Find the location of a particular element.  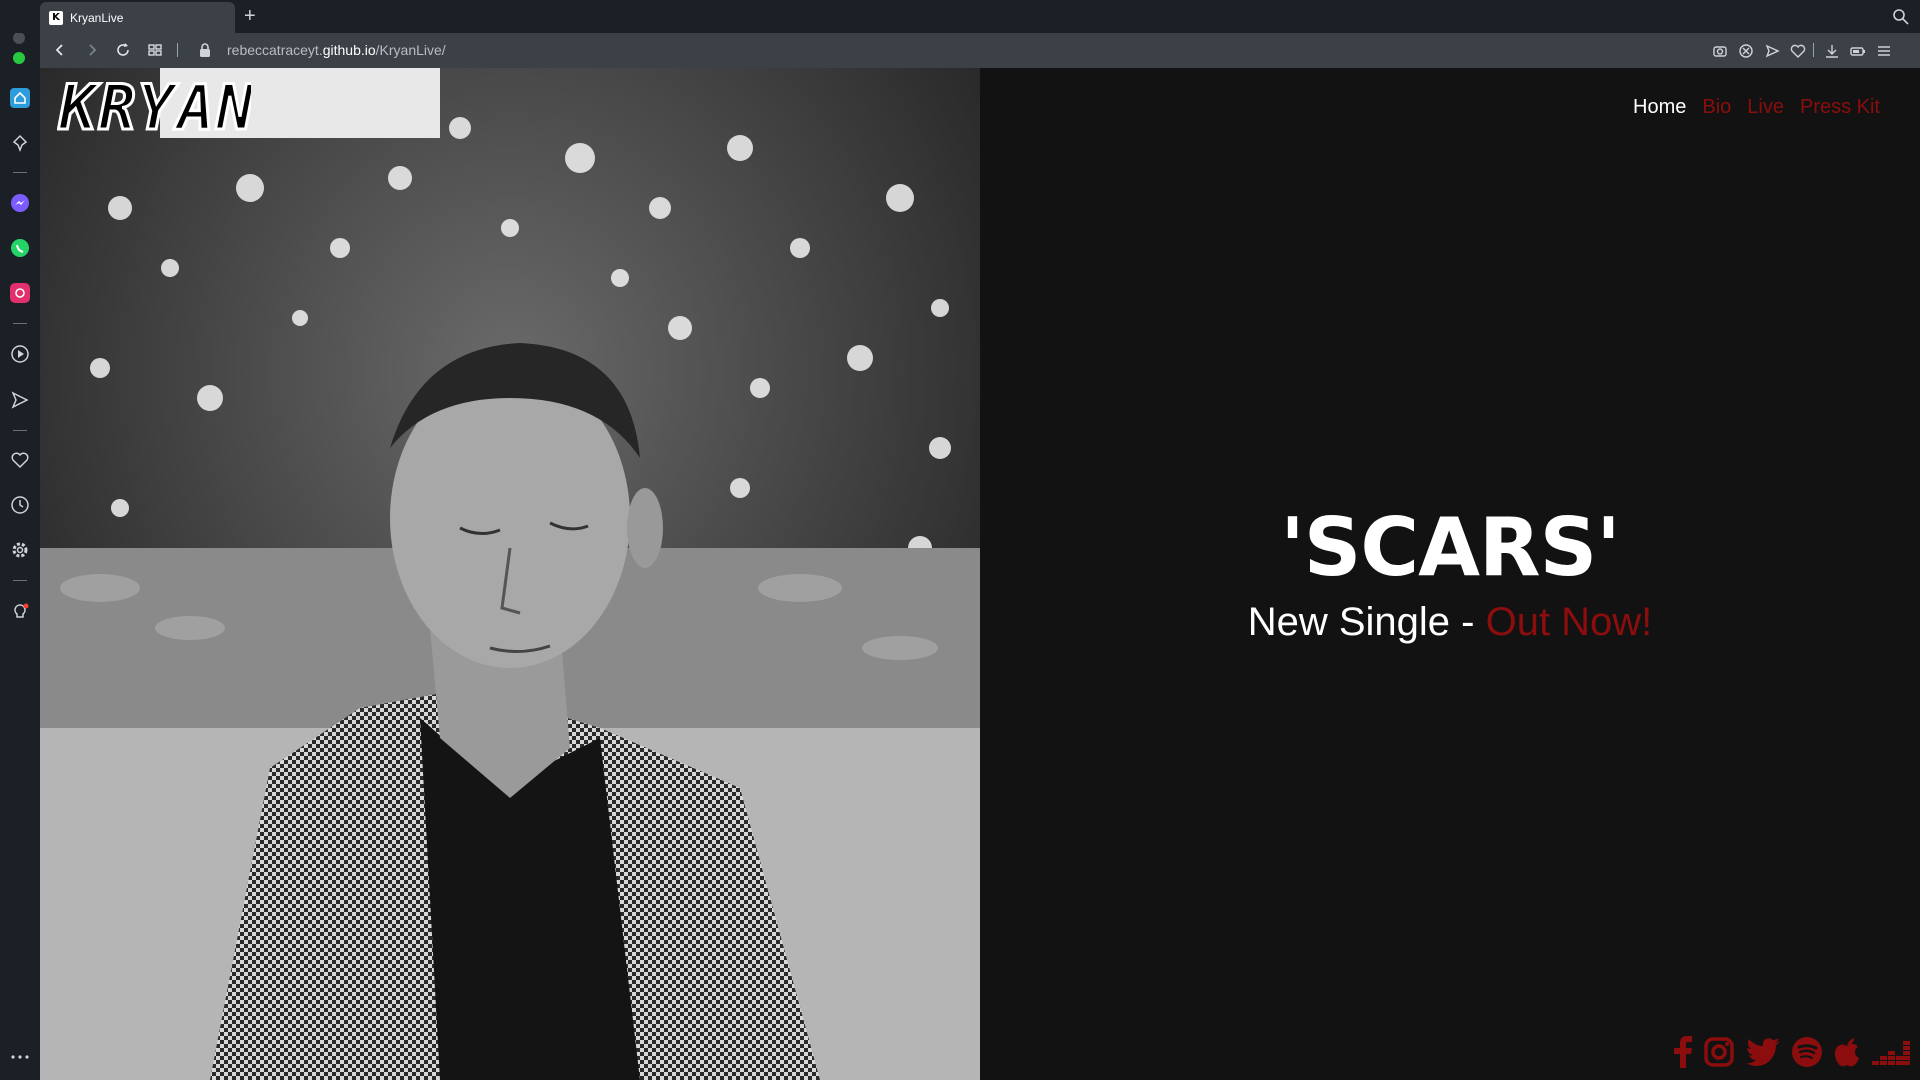

speed-dial-grid-icon is located at coordinates (155, 50).